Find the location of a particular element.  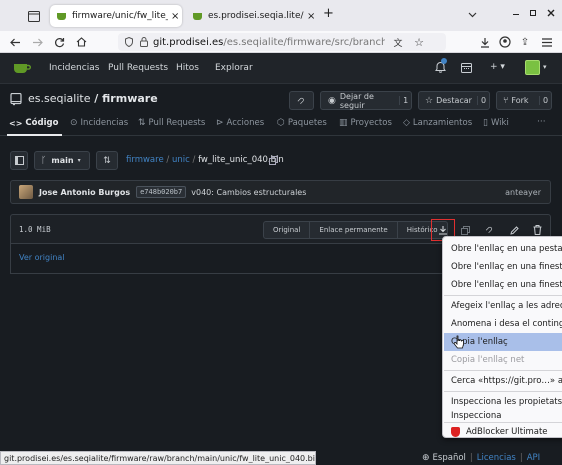

extensions-icon: ⇪ is located at coordinates (525, 42).